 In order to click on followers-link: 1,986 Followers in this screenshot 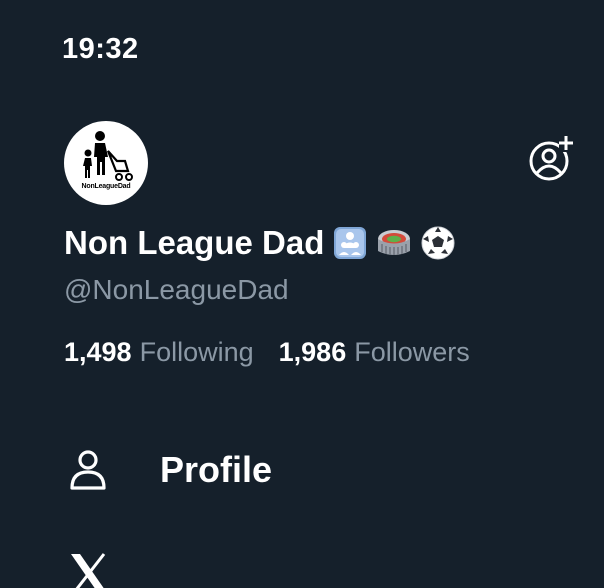, I will do `click(374, 352)`.